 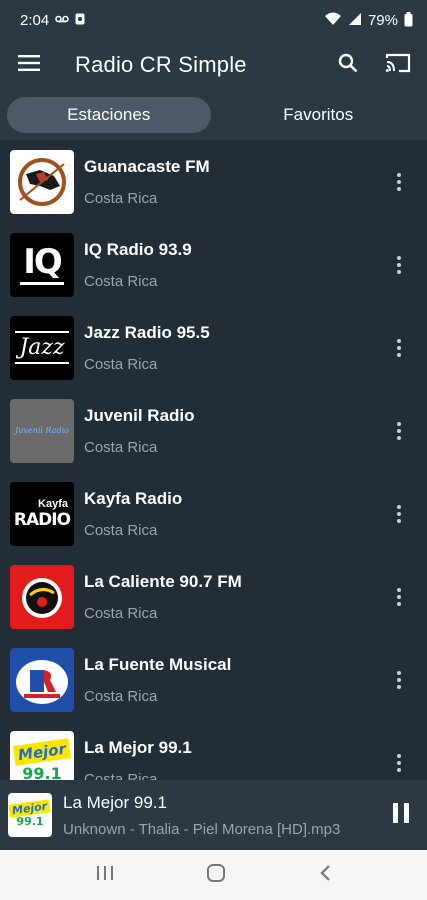 I want to click on system-nav-bar, so click(x=213, y=875).